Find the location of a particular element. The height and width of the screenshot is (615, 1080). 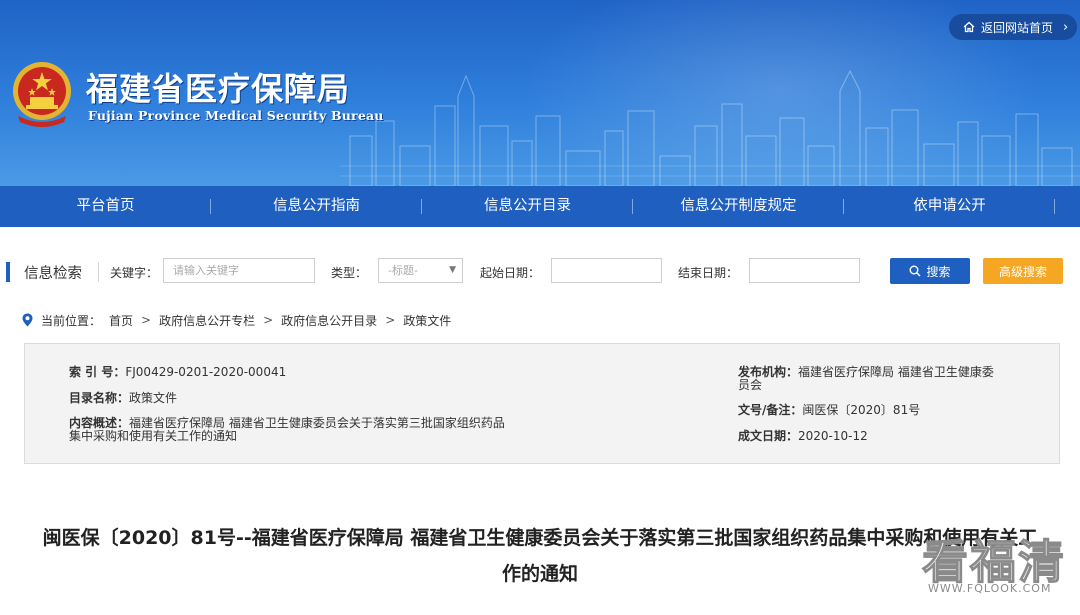

index-number-value: FJ00429-0201-2020-00041 is located at coordinates (206, 372).